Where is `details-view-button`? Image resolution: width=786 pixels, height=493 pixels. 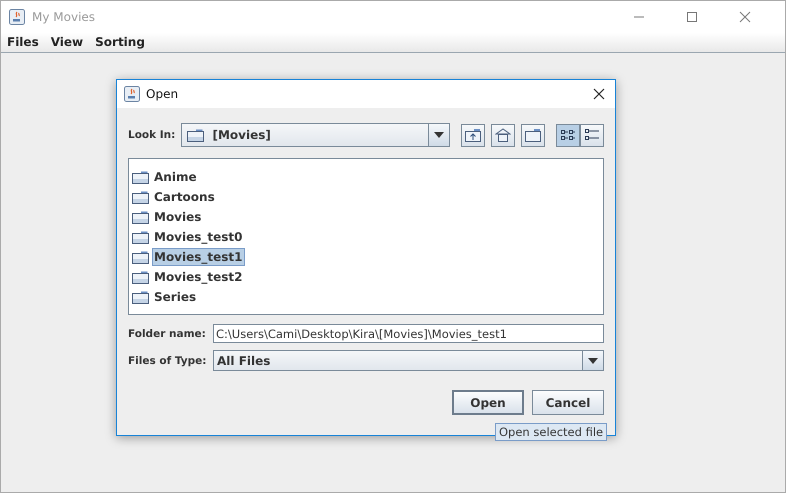
details-view-button is located at coordinates (592, 135).